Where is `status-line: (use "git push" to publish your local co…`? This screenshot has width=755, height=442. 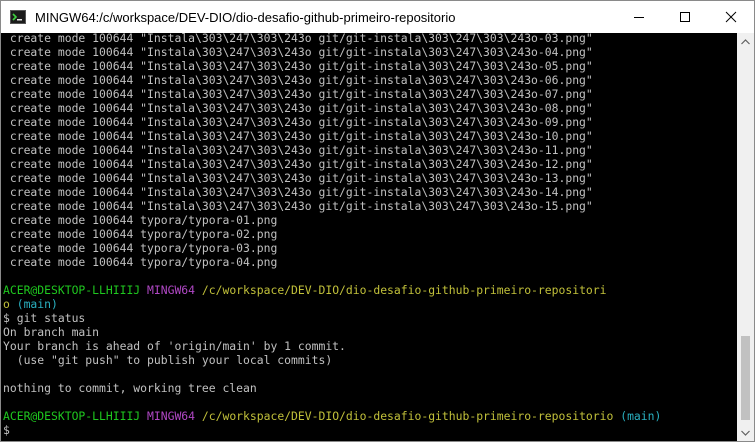
status-line: (use "git push" to publish your local co… is located at coordinates (168, 360).